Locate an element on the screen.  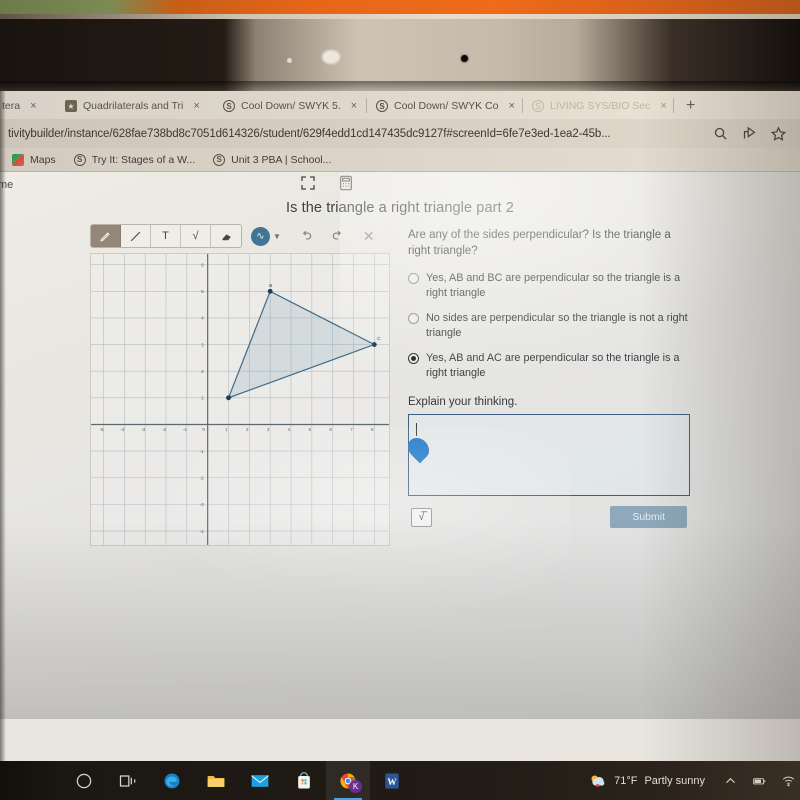
close-icon: ✕ is located at coordinates (370, 236).